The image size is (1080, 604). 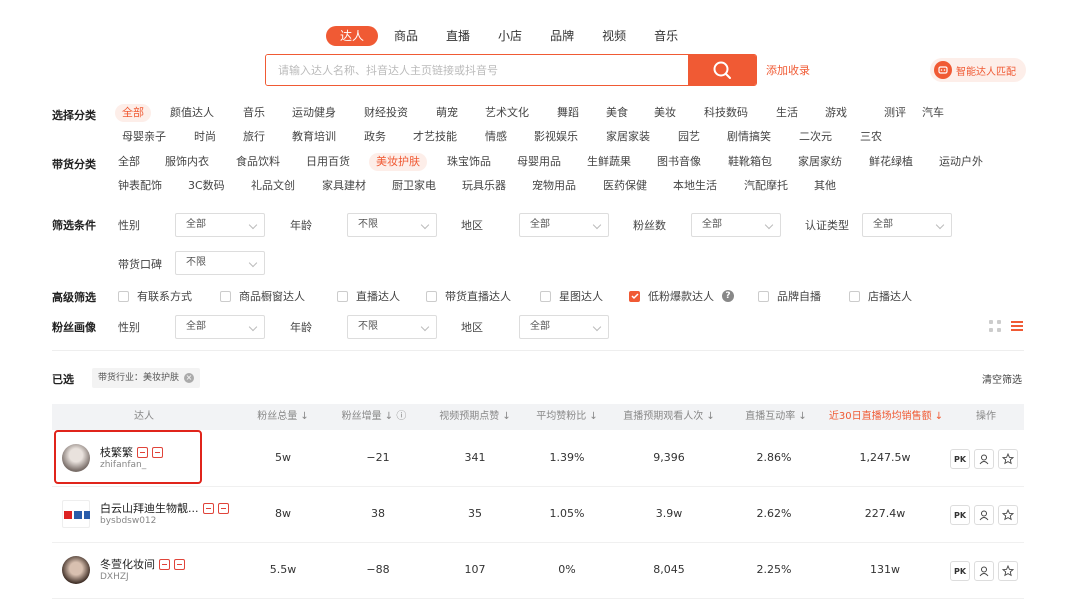 I want to click on goods-option: 生鲜蔬果, so click(x=609, y=162).